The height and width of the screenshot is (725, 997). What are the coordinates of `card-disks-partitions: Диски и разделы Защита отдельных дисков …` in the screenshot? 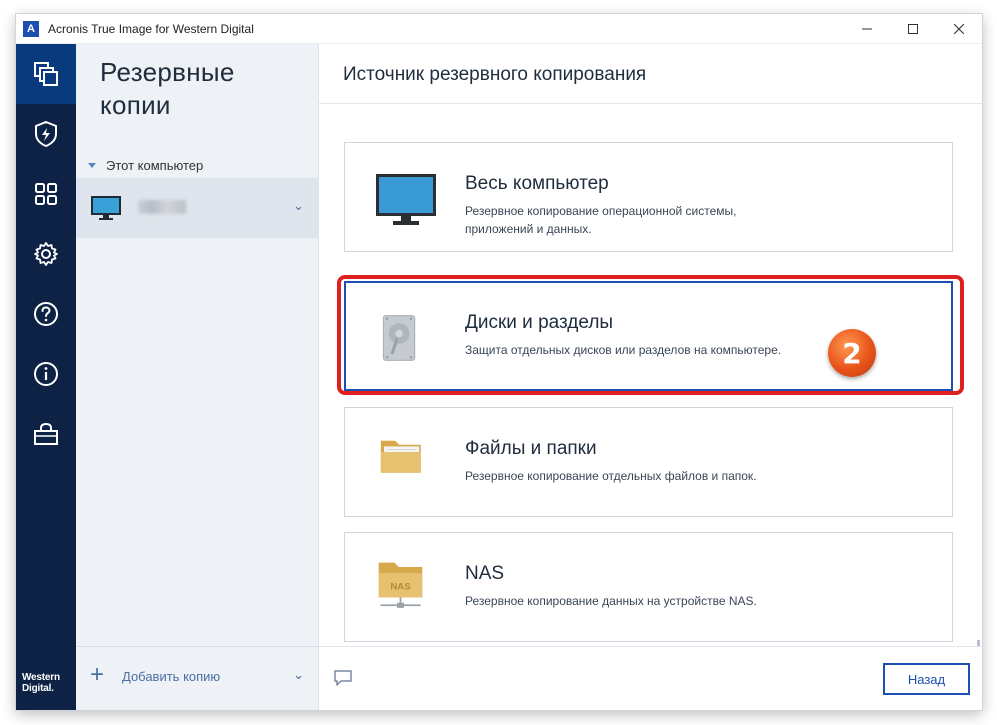 It's located at (648, 336).